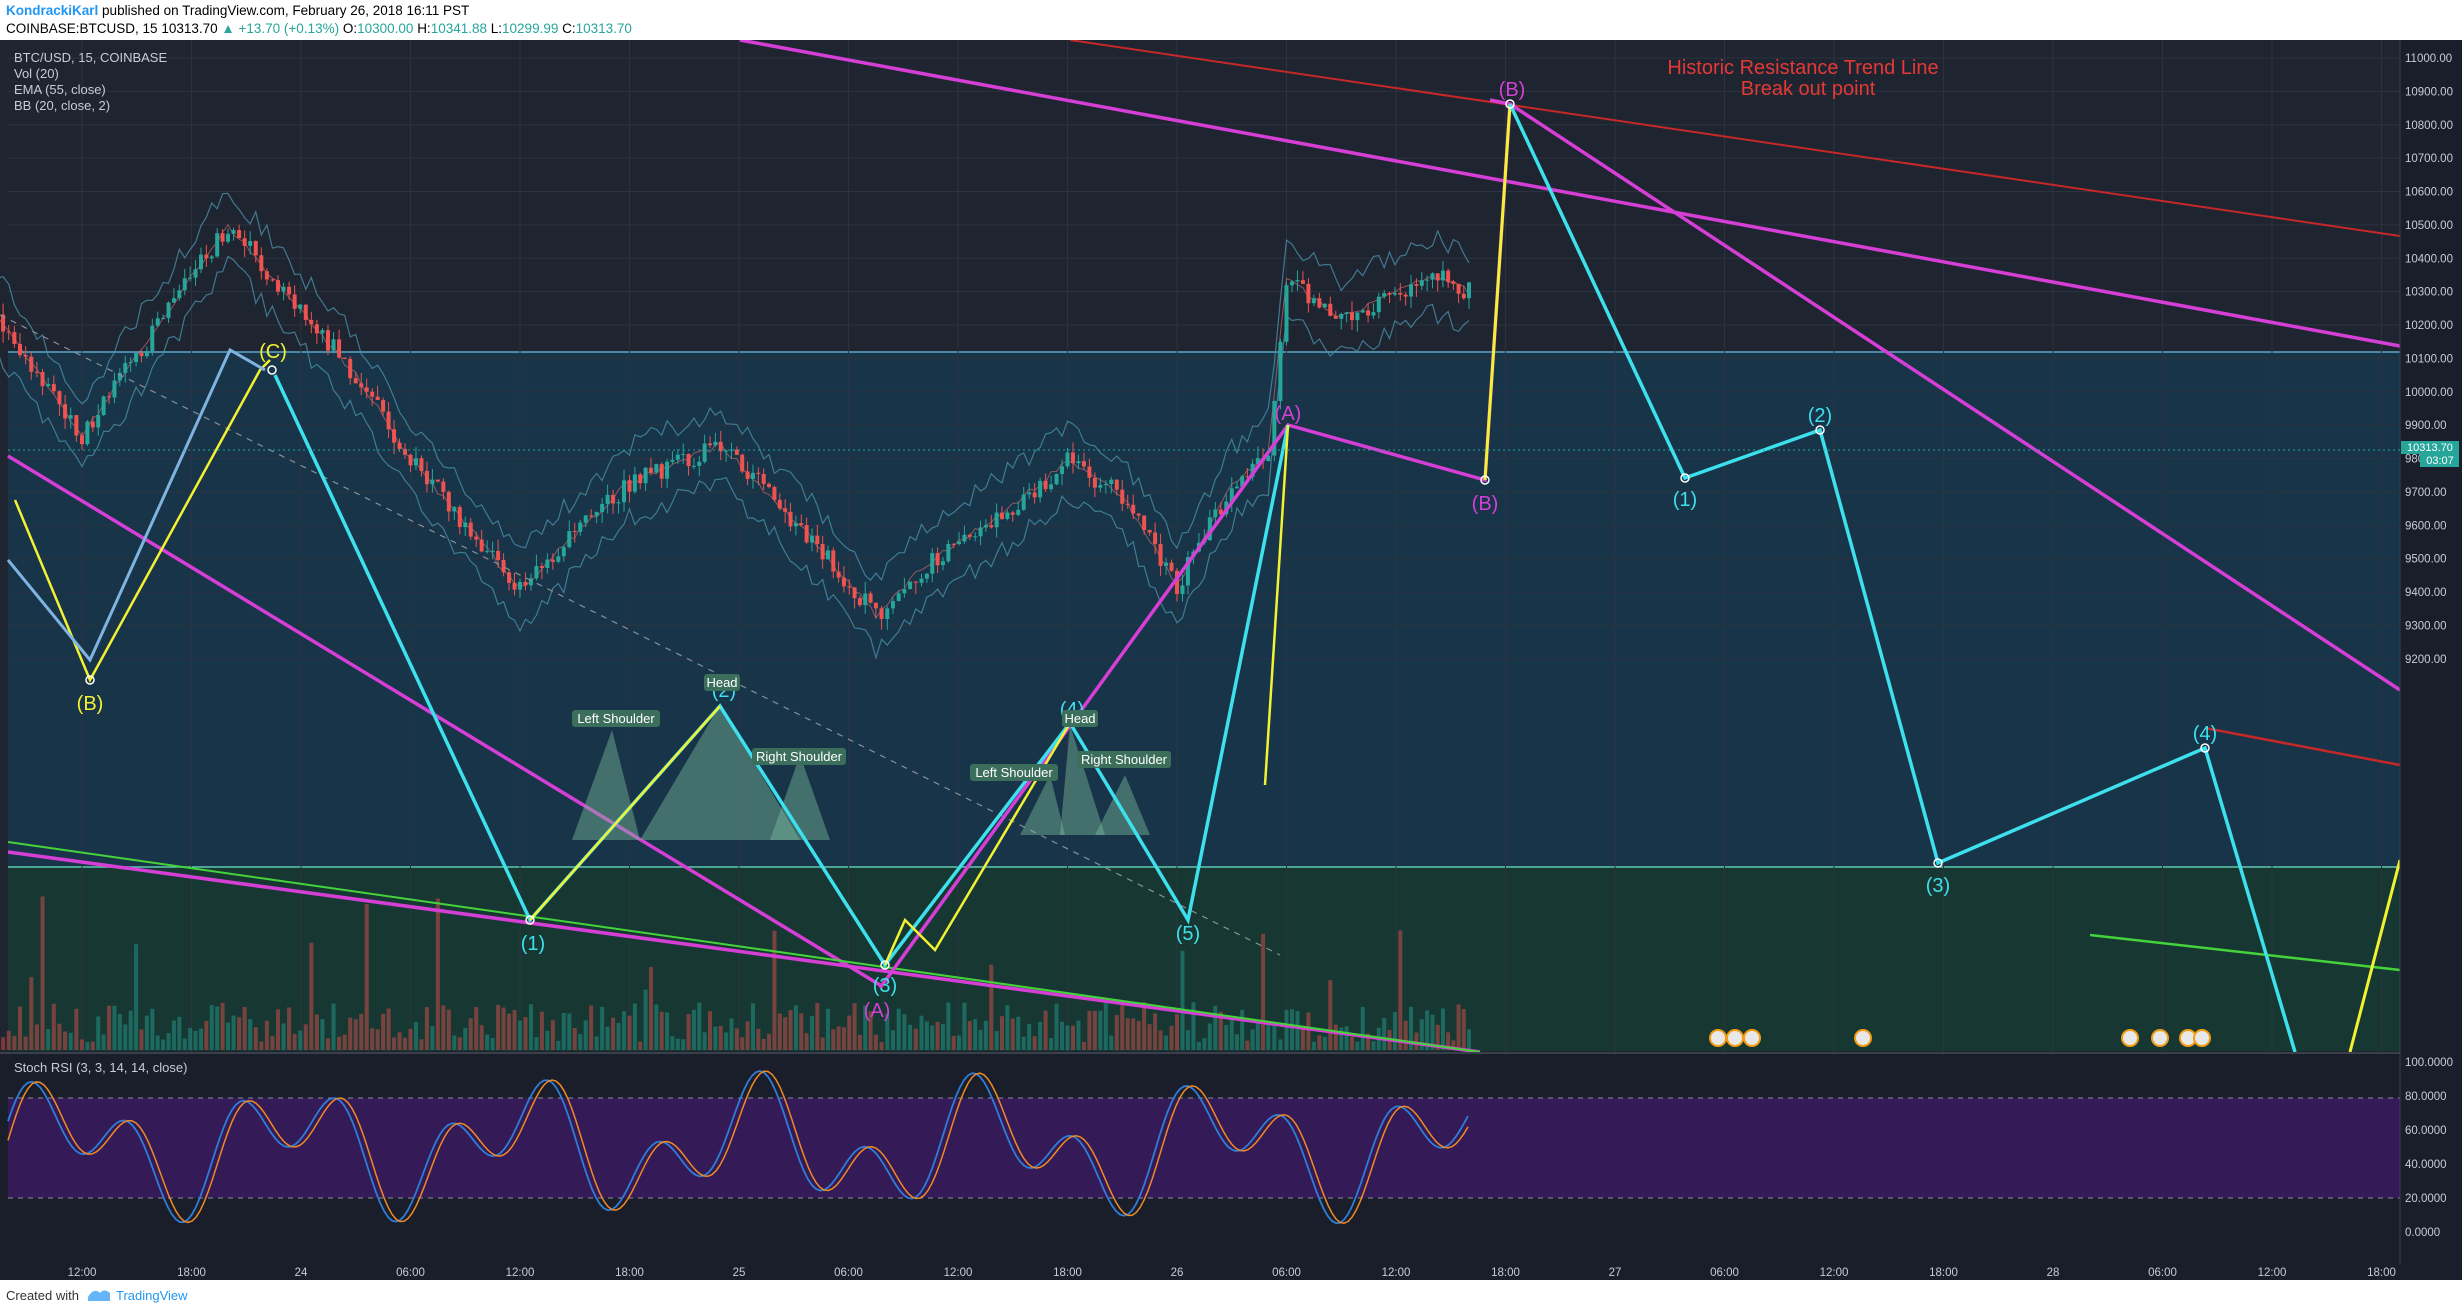 The image size is (2462, 1311). What do you see at coordinates (1200, 1272) in the screenshot?
I see `time-axis` at bounding box center [1200, 1272].